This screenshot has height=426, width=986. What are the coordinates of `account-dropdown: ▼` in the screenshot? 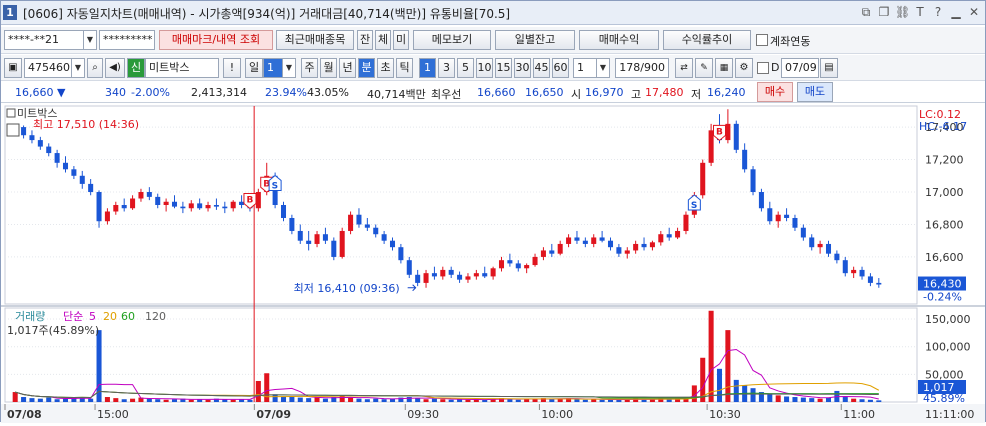 It's located at (90, 40).